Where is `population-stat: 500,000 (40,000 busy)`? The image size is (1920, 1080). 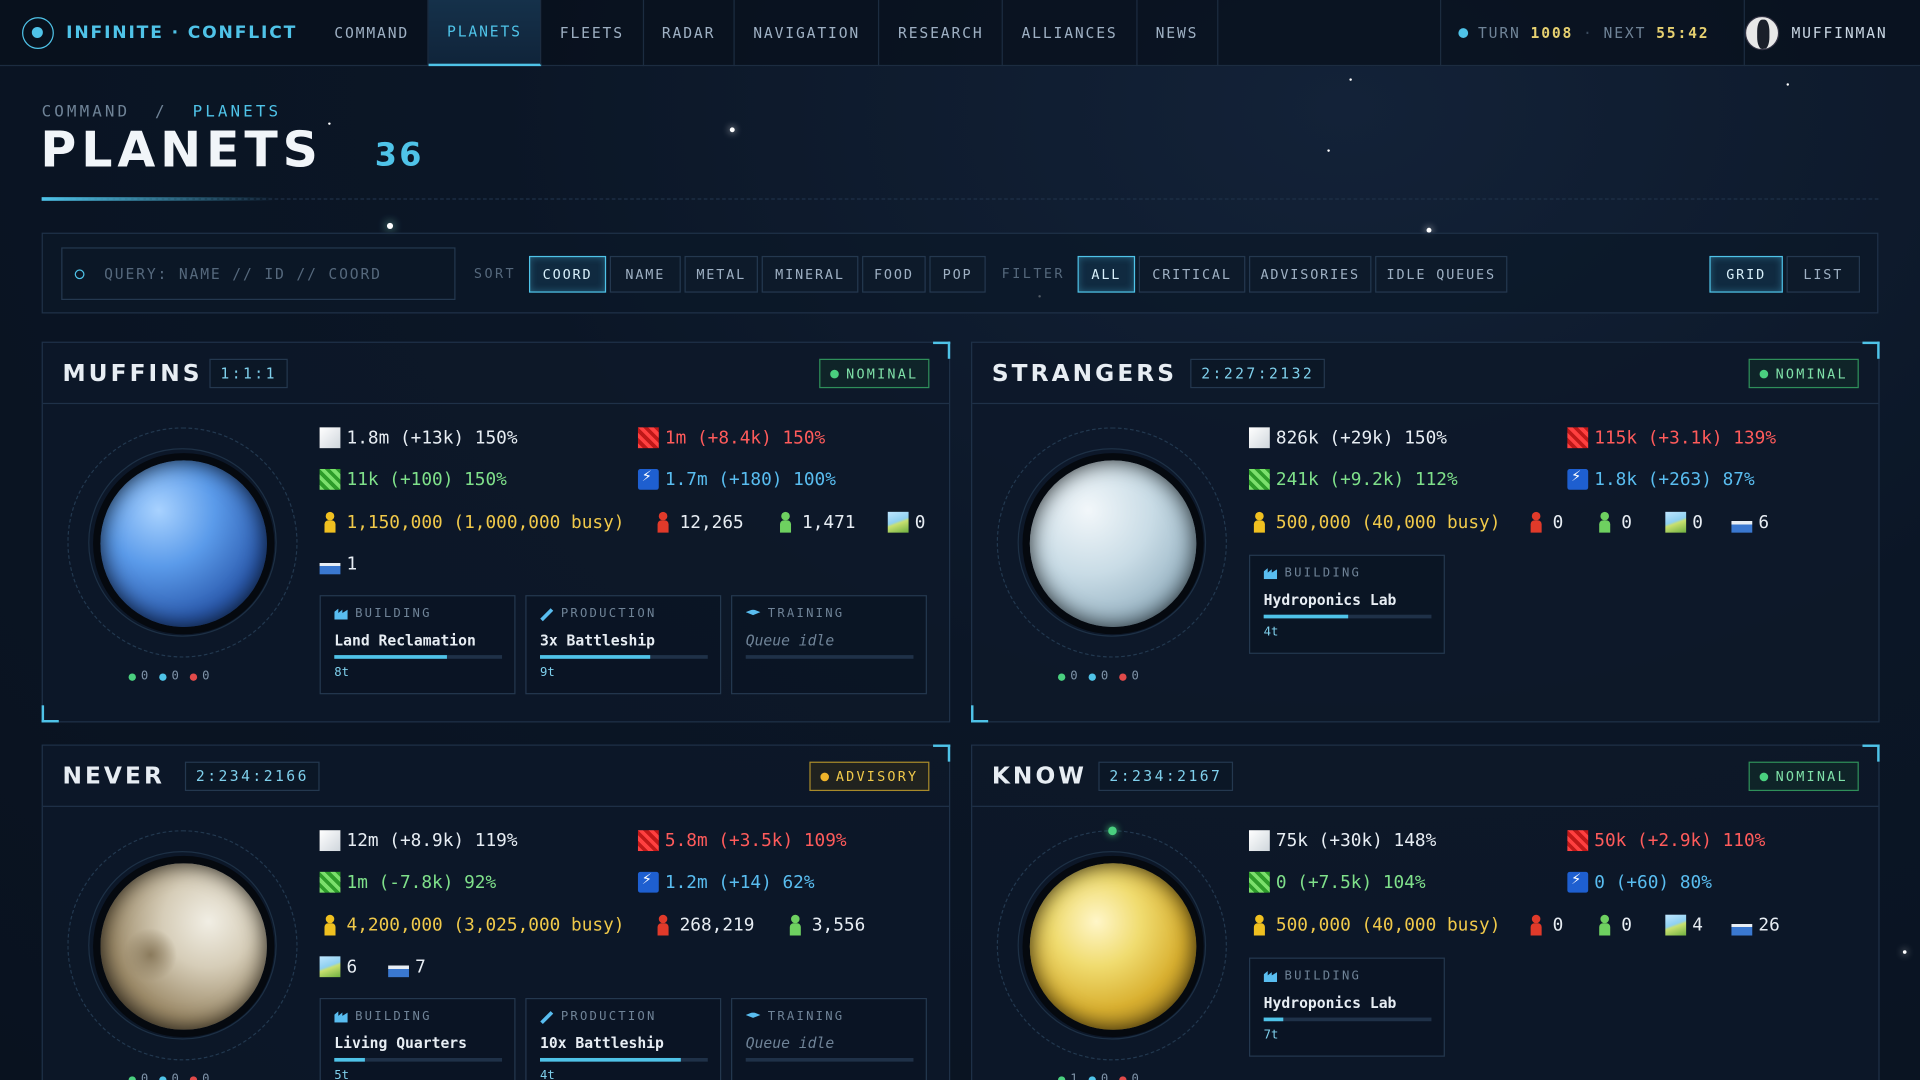
population-stat: 500,000 (40,000 busy) is located at coordinates (1375, 925).